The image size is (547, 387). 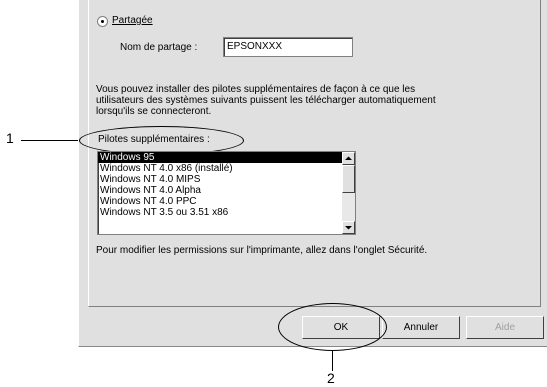 What do you see at coordinates (10, 138) in the screenshot?
I see `callout-number-1: 1` at bounding box center [10, 138].